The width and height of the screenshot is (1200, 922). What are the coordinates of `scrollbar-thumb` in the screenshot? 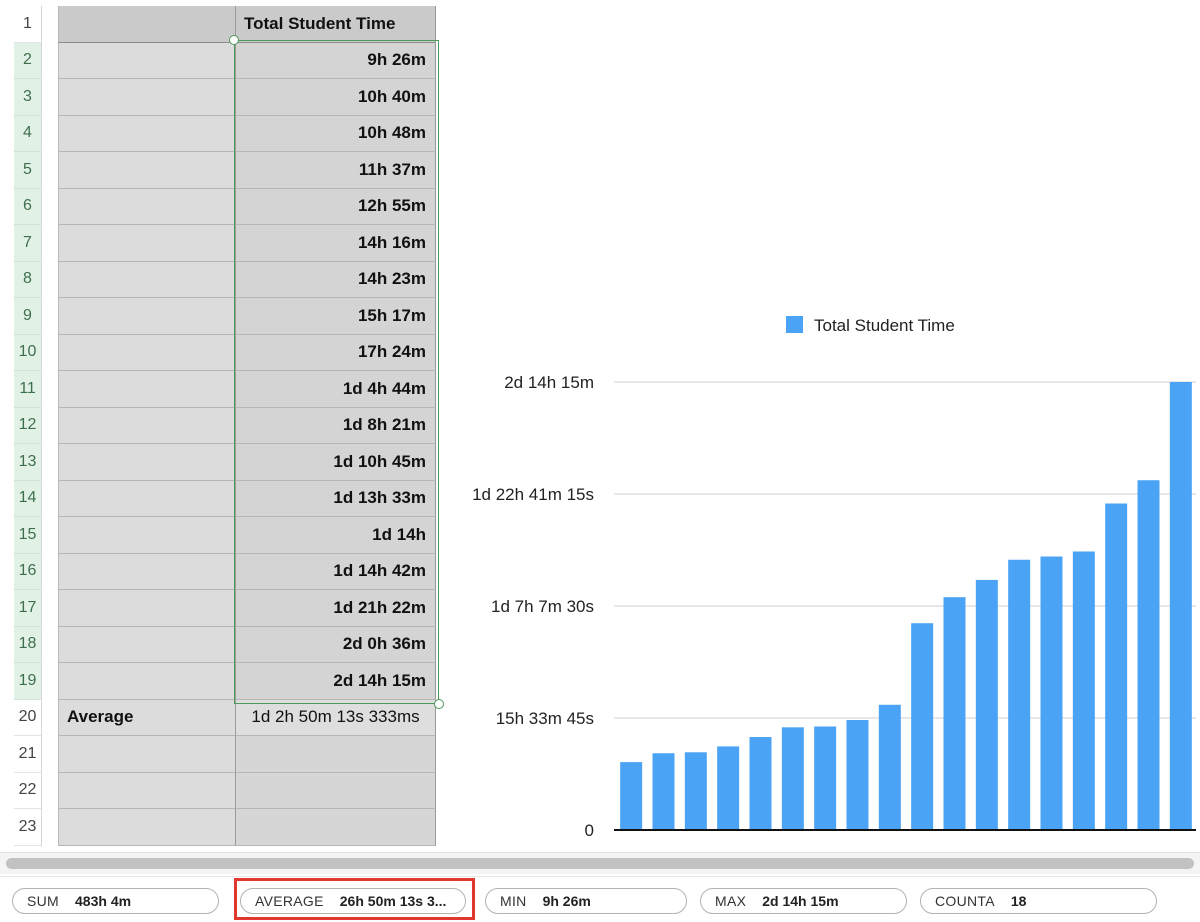 It's located at (600, 863).